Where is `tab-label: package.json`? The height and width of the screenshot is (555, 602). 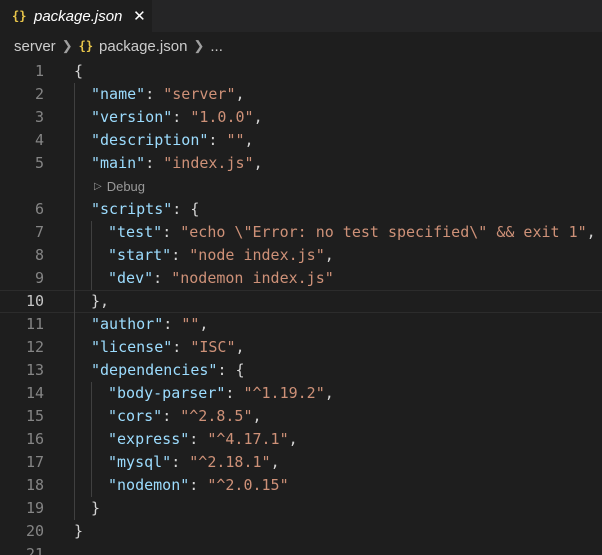 tab-label: package.json is located at coordinates (78, 16).